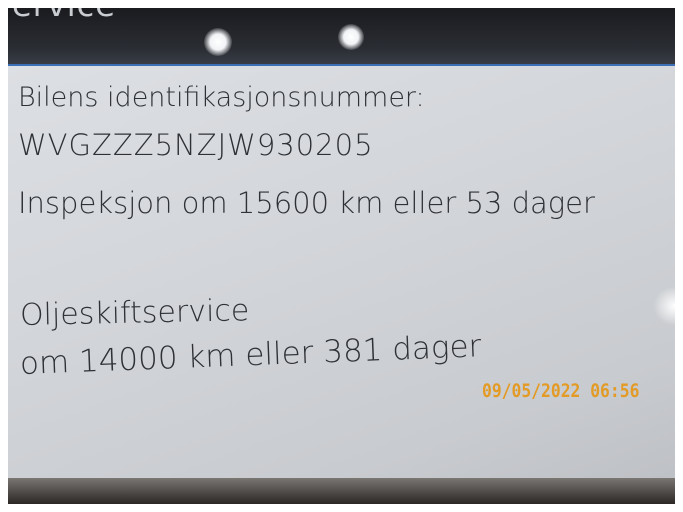 Image resolution: width=683 pixels, height=512 pixels. What do you see at coordinates (134, 313) in the screenshot?
I see `oil-service-label: Oljeskiftservice` at bounding box center [134, 313].